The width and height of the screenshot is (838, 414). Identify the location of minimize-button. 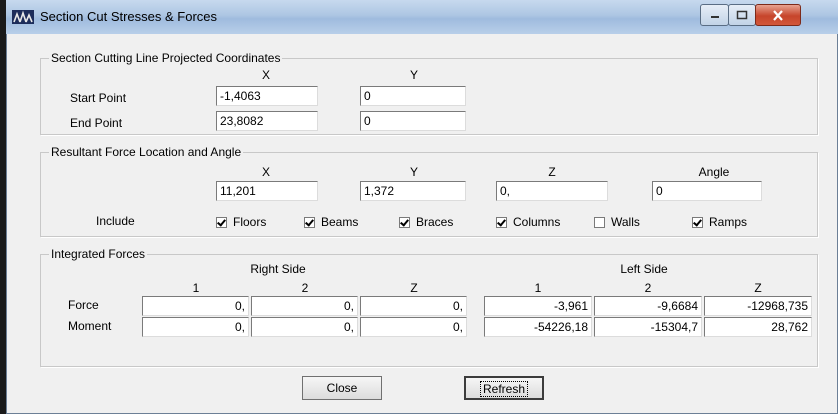
(714, 15).